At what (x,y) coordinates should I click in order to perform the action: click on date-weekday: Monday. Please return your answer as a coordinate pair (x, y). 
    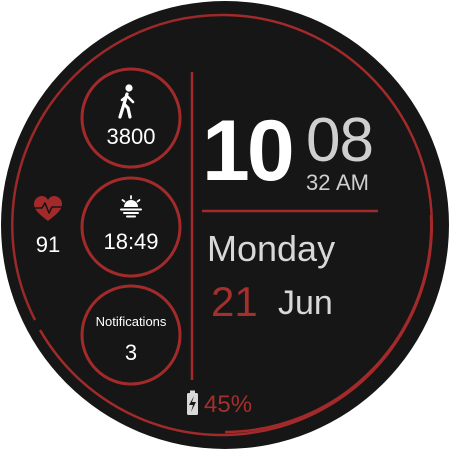
    Looking at the image, I should click on (271, 248).